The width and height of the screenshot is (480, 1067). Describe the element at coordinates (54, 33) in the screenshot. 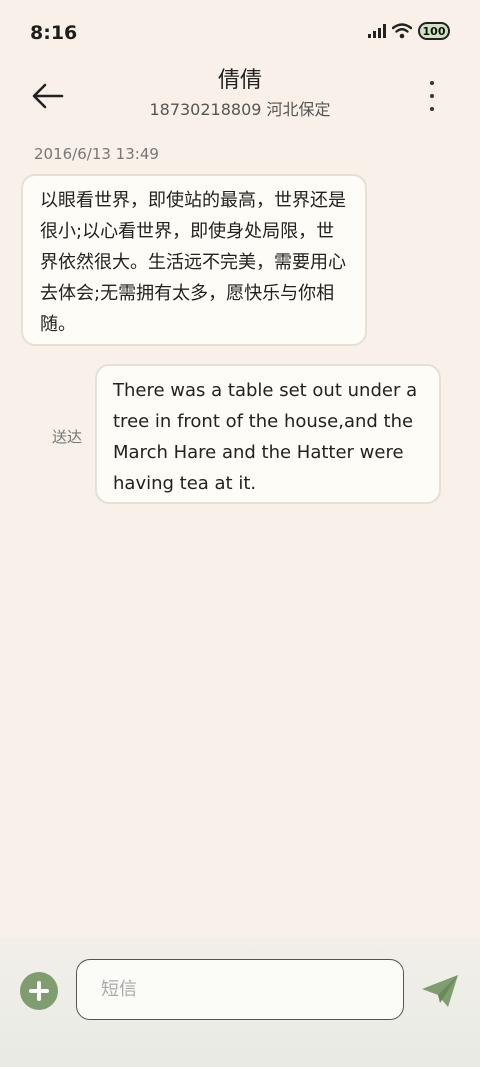

I see `status-time: 8:16` at that location.